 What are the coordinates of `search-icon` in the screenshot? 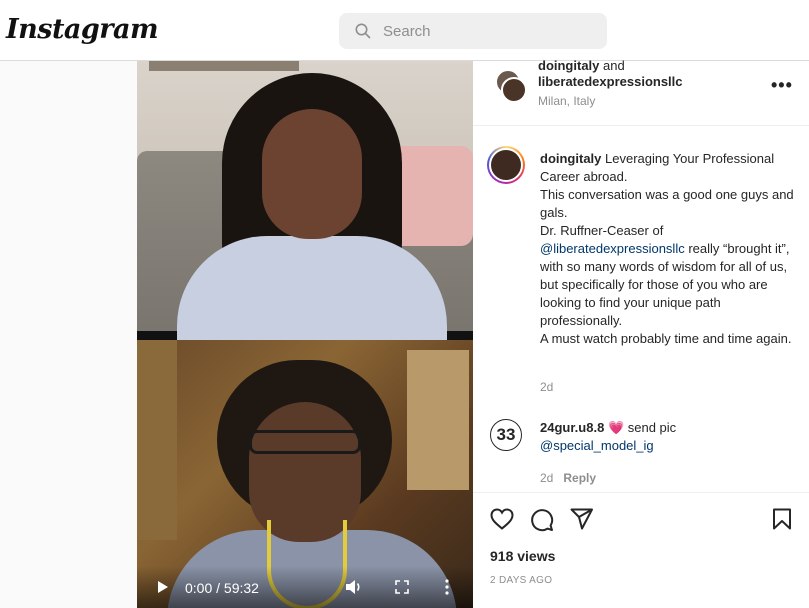 It's located at (363, 31).